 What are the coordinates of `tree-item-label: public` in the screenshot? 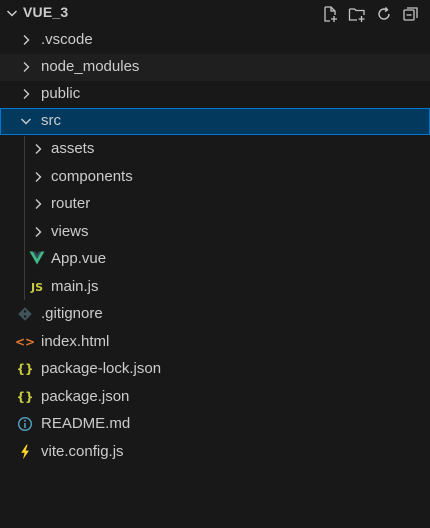 It's located at (61, 93).